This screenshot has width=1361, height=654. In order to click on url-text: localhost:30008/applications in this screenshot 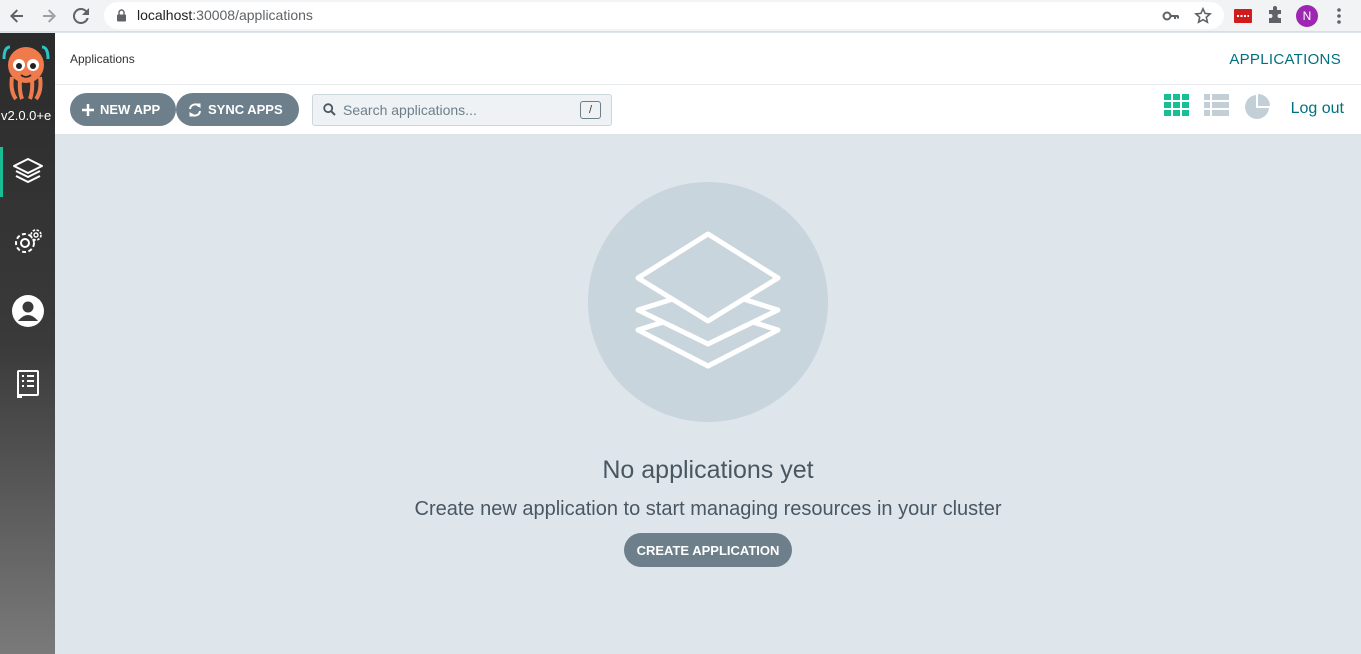, I will do `click(225, 15)`.